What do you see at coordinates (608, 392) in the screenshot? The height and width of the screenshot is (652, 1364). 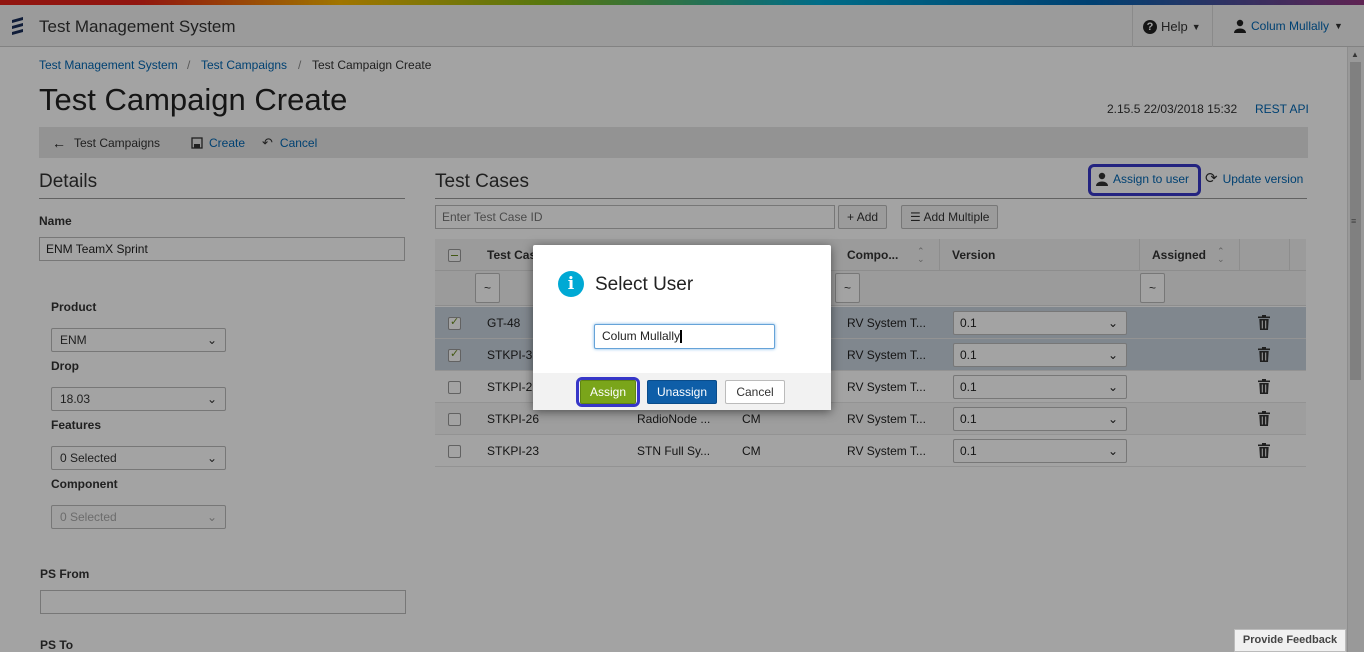 I see `assign-button: Assign` at bounding box center [608, 392].